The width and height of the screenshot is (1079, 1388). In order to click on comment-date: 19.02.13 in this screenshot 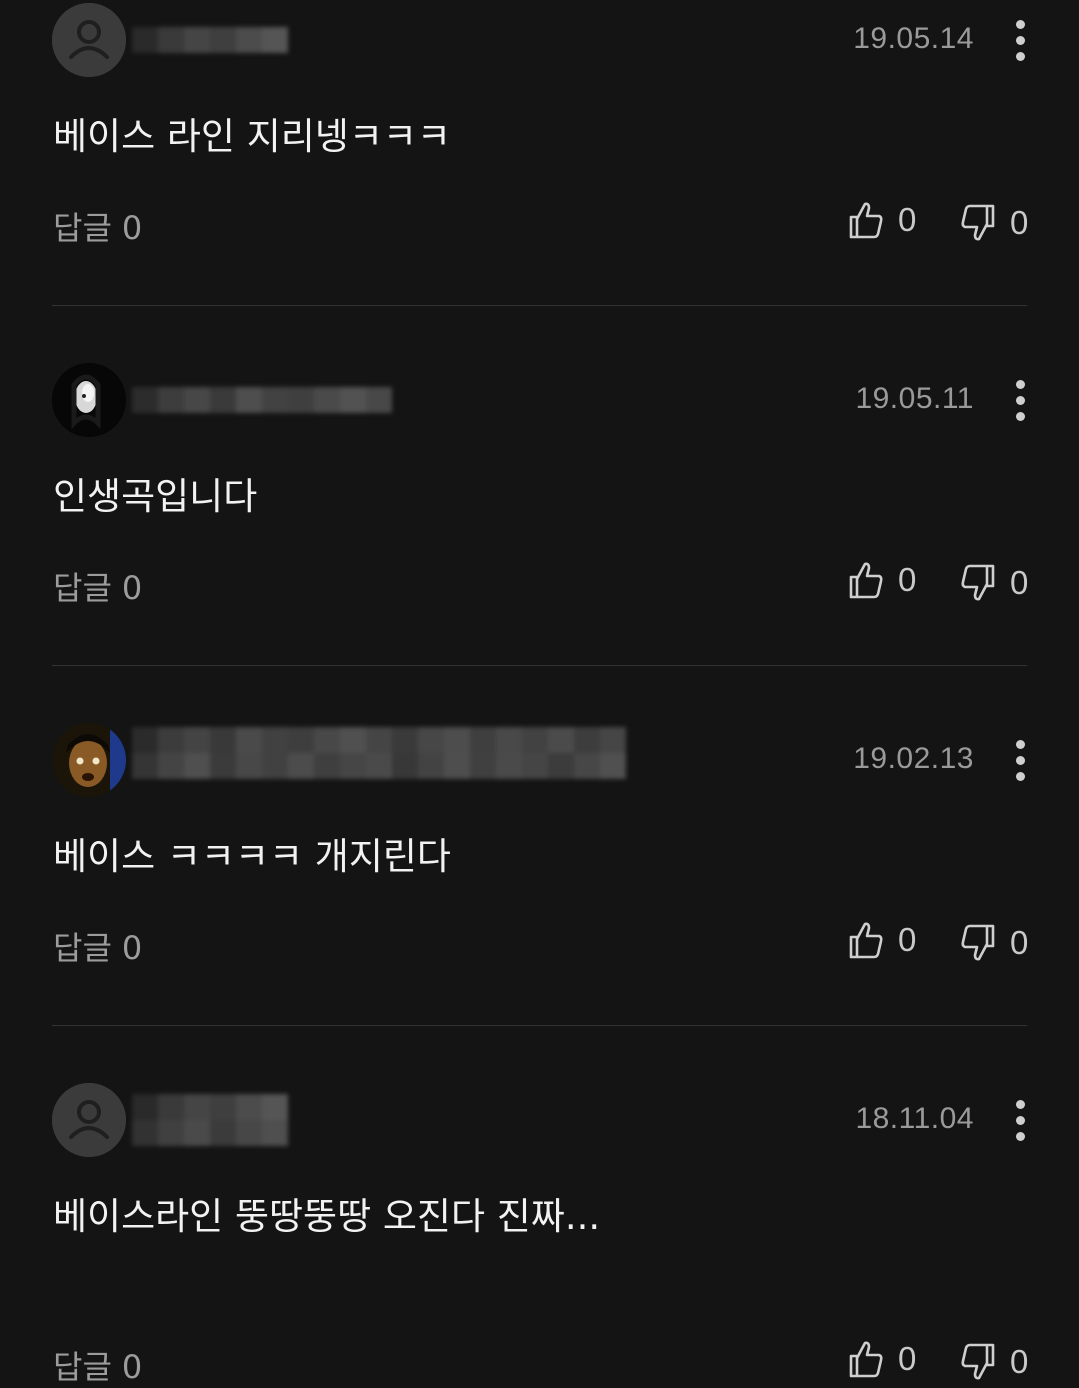, I will do `click(913, 758)`.